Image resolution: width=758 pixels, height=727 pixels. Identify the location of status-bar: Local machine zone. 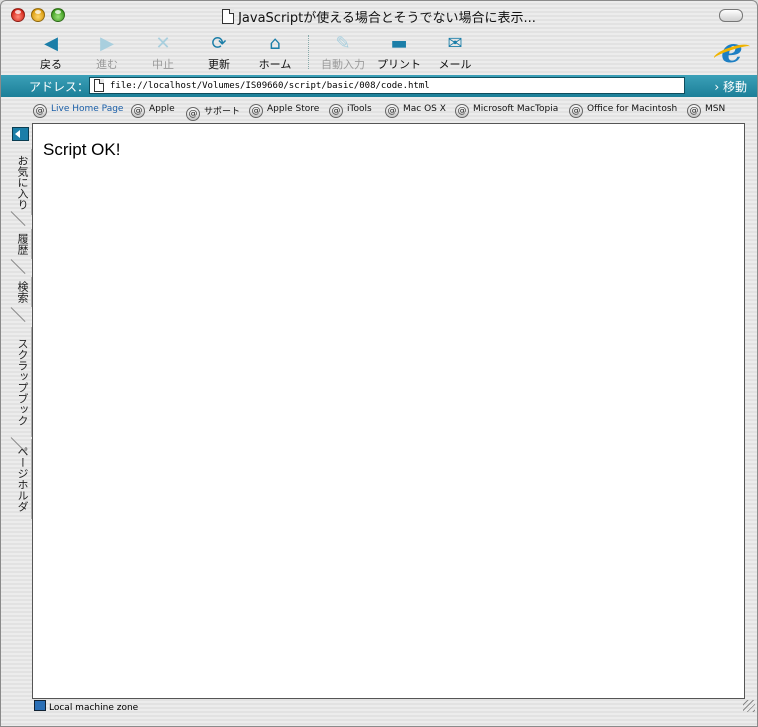
(382, 707).